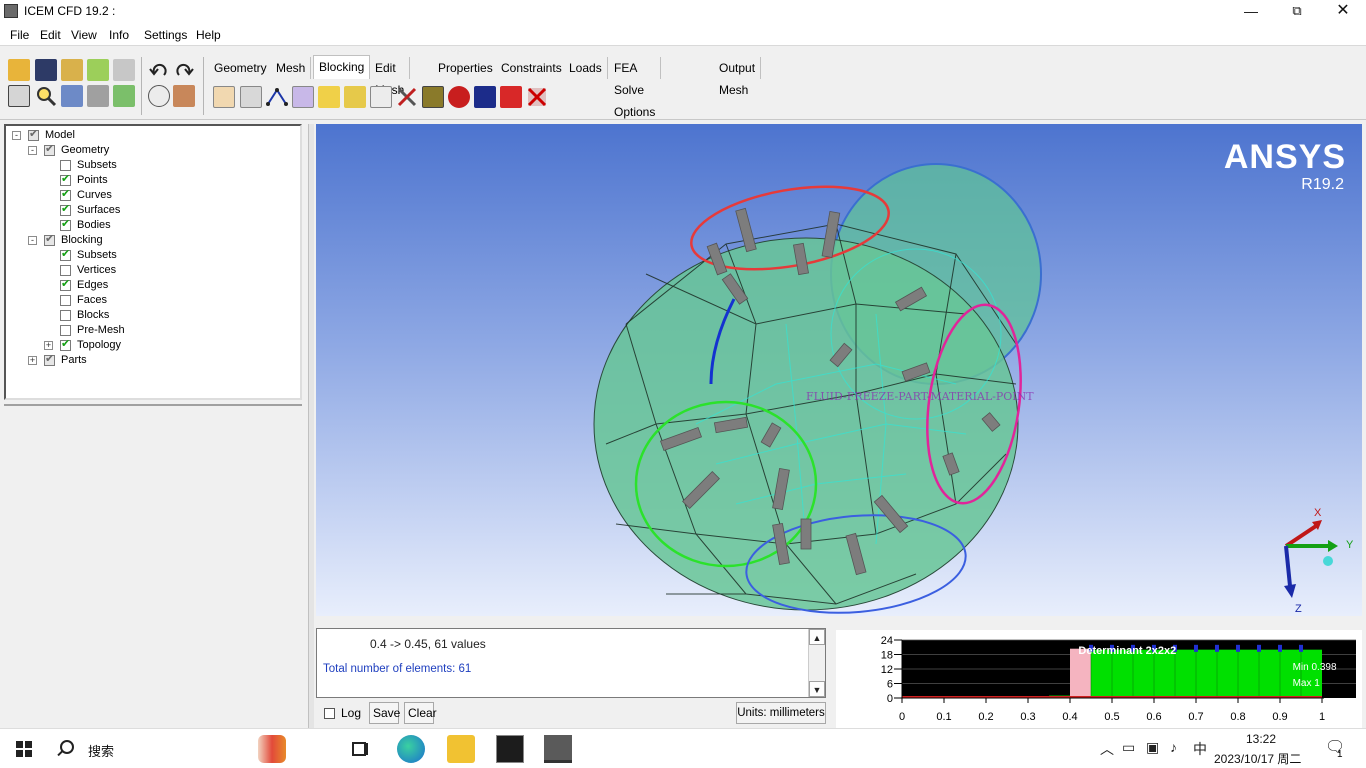 The height and width of the screenshot is (768, 1366). What do you see at coordinates (411, 749) in the screenshot?
I see `edge-browser-icon` at bounding box center [411, 749].